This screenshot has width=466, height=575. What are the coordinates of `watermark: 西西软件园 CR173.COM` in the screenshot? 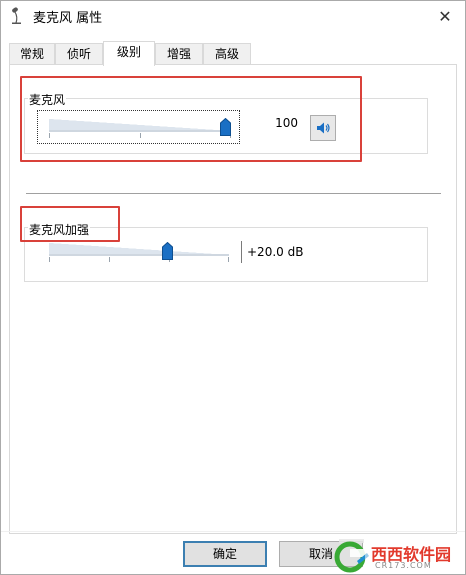 It's located at (398, 553).